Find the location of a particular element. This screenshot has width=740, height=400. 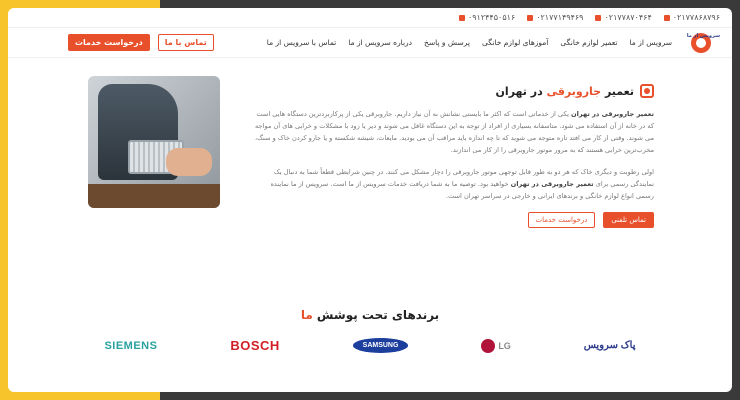

cta-buttons: تماس تلفنی درخواست خدمات is located at coordinates (454, 220).